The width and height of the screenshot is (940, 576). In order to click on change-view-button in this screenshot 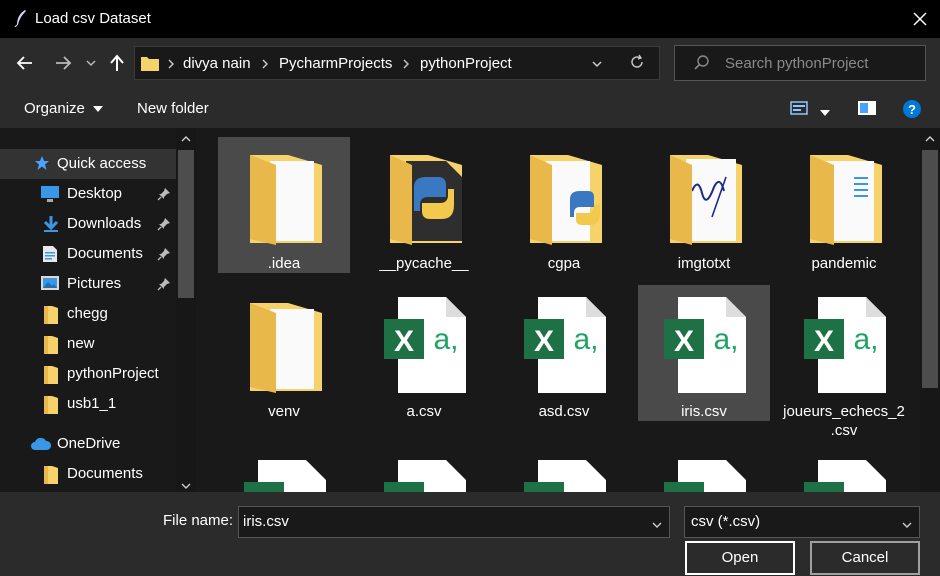, I will do `click(799, 110)`.